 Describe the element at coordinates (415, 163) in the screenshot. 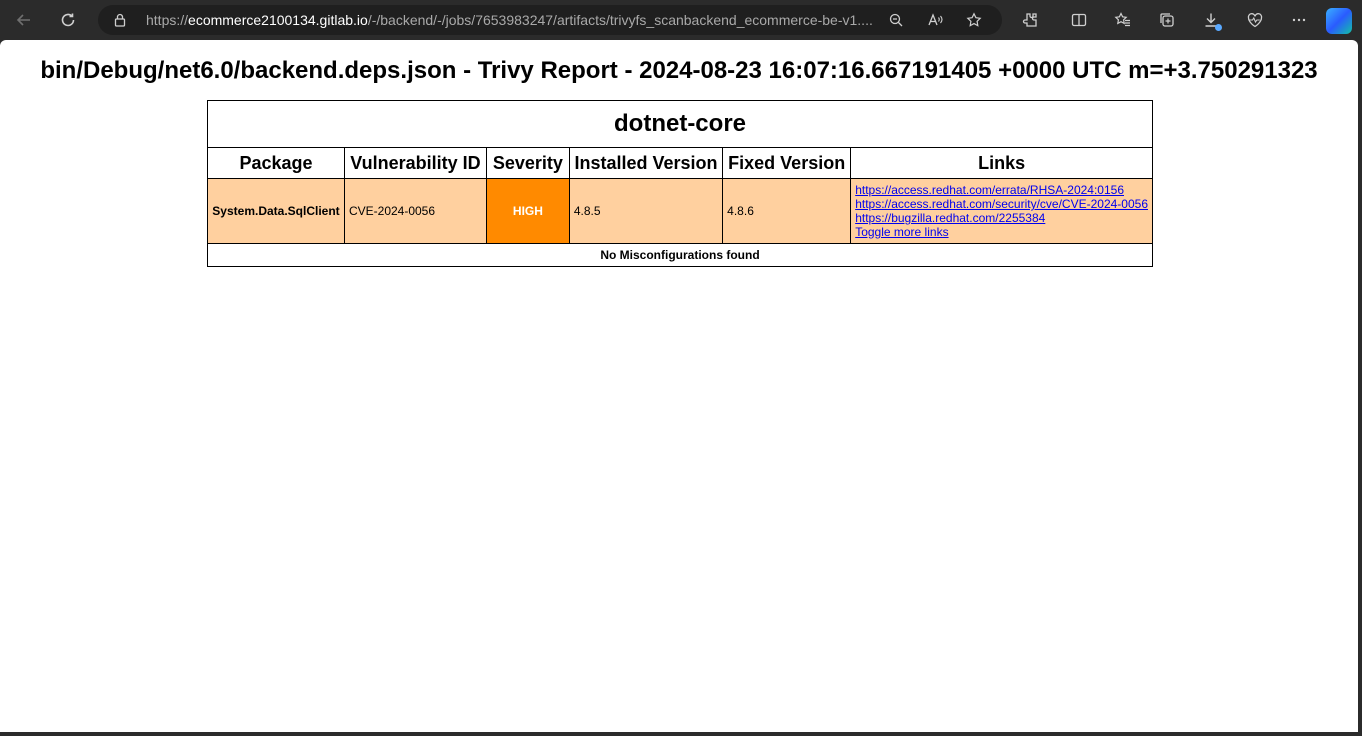

I see `column-header-vulnerability-id: Vulnerability ID` at that location.